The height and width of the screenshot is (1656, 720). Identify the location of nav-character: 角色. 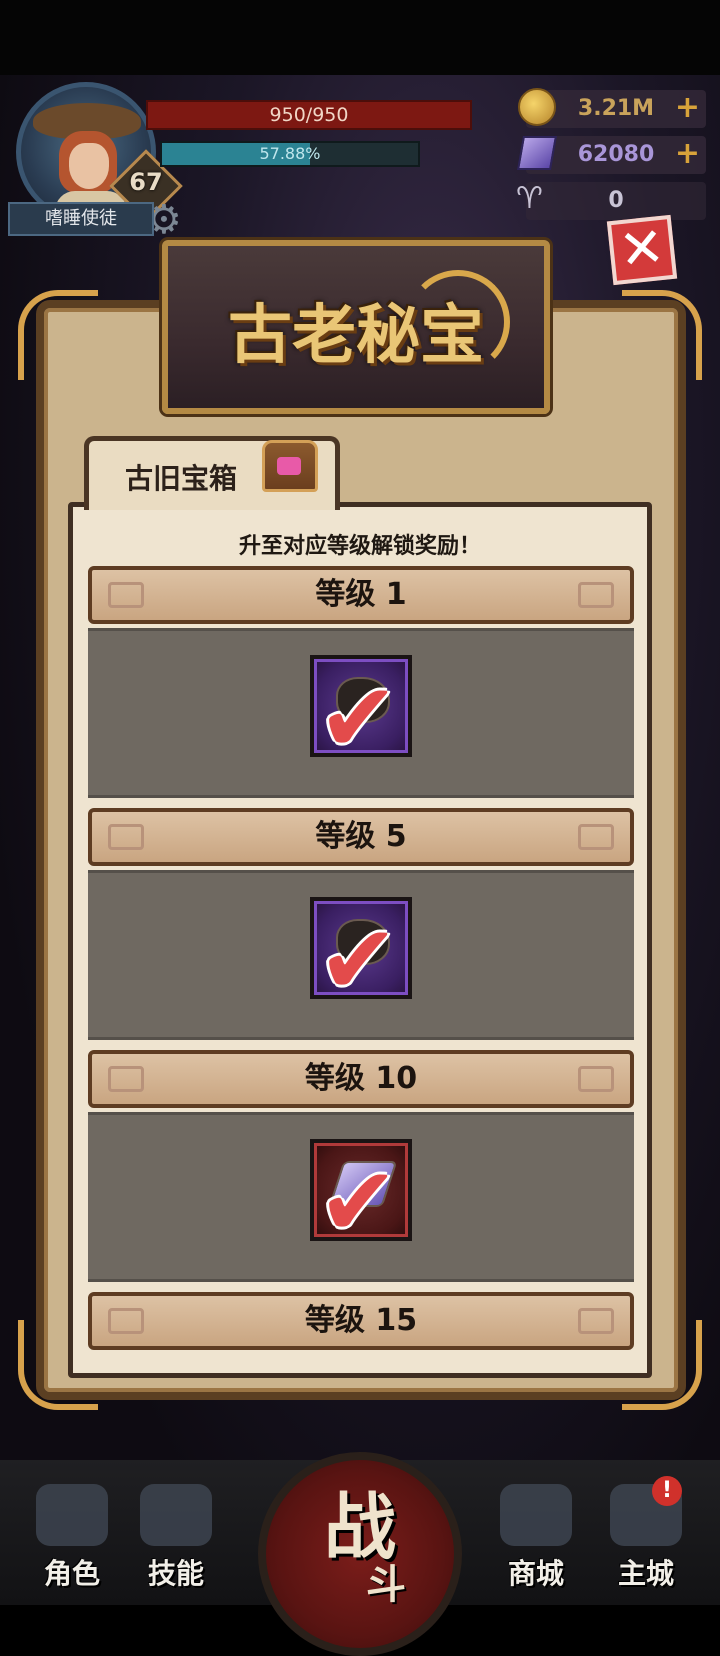
(72, 1535).